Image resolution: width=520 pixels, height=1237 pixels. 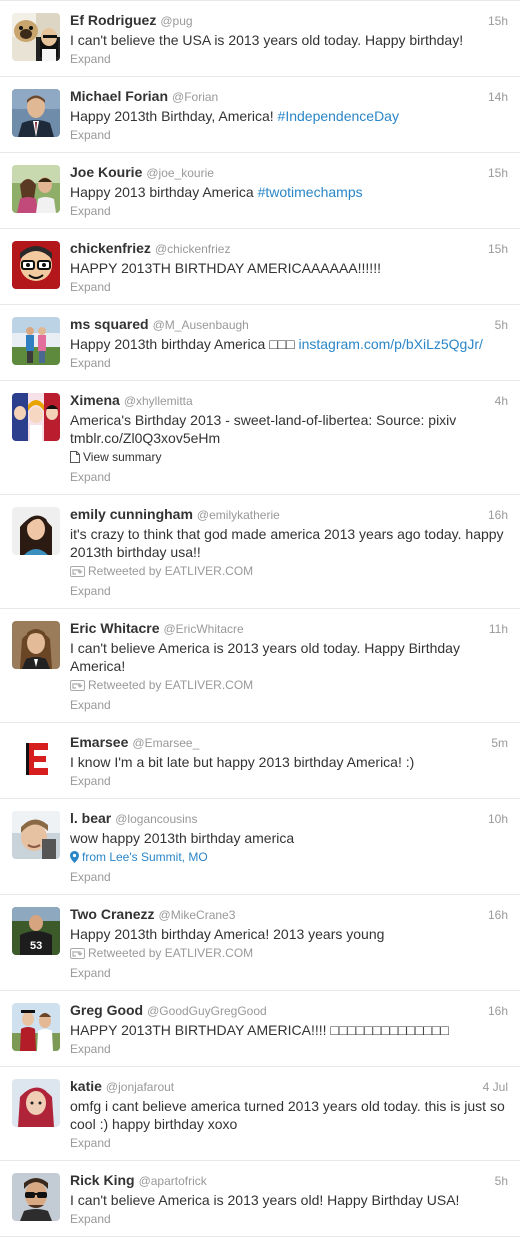 I want to click on author-name: Emarsee, so click(x=99, y=742).